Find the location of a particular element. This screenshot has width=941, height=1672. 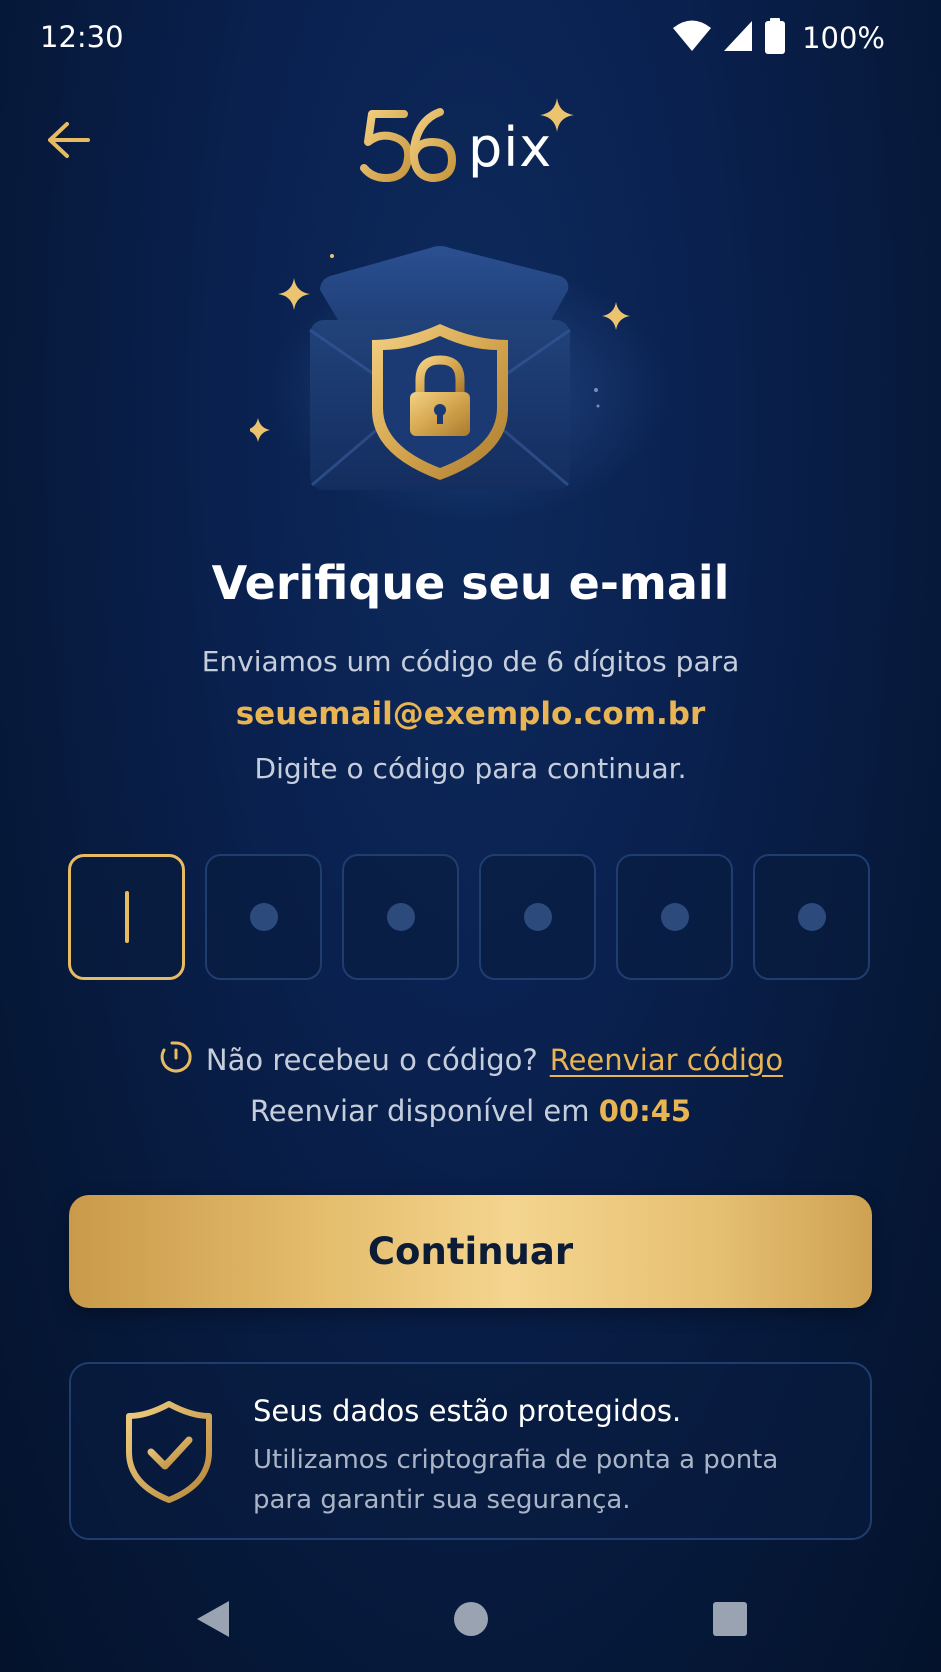

system-navigation-bar is located at coordinates (470, 1621).